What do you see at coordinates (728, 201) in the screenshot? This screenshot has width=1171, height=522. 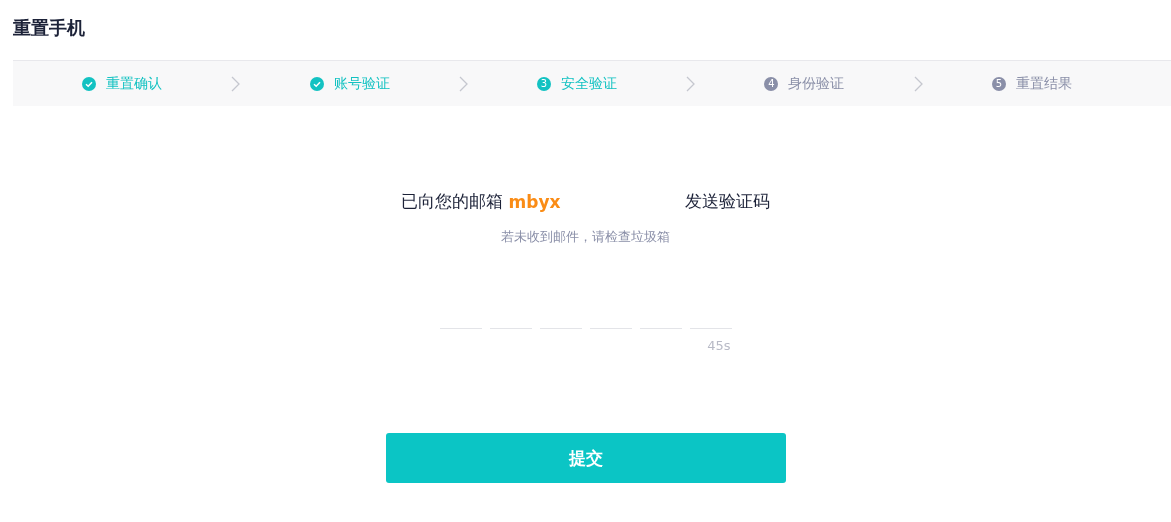 I see `message-text: 发送验证码` at bounding box center [728, 201].